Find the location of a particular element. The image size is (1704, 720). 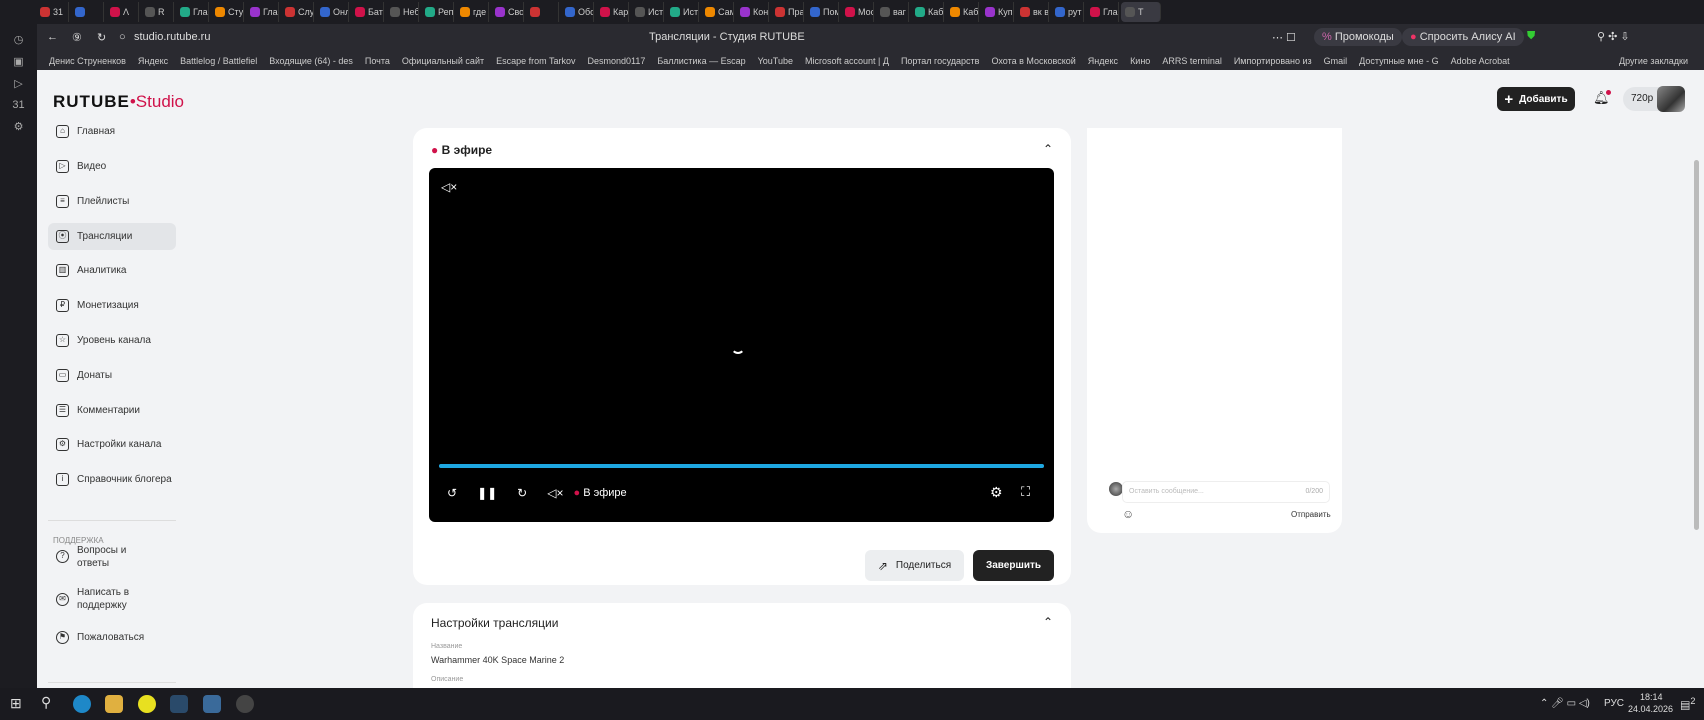

progress-bar is located at coordinates (741, 466).